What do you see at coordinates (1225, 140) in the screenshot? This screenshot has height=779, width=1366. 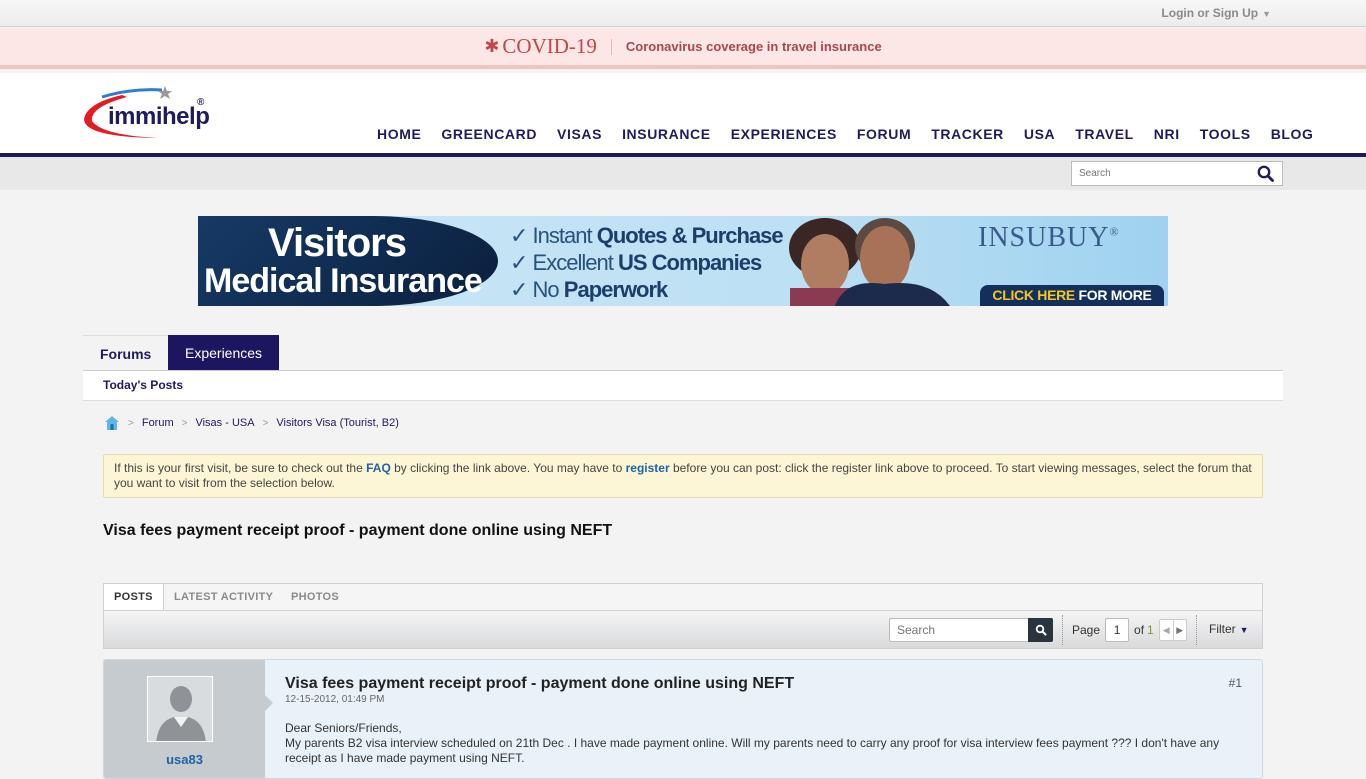 I see `nav-tools: TOOLS` at bounding box center [1225, 140].